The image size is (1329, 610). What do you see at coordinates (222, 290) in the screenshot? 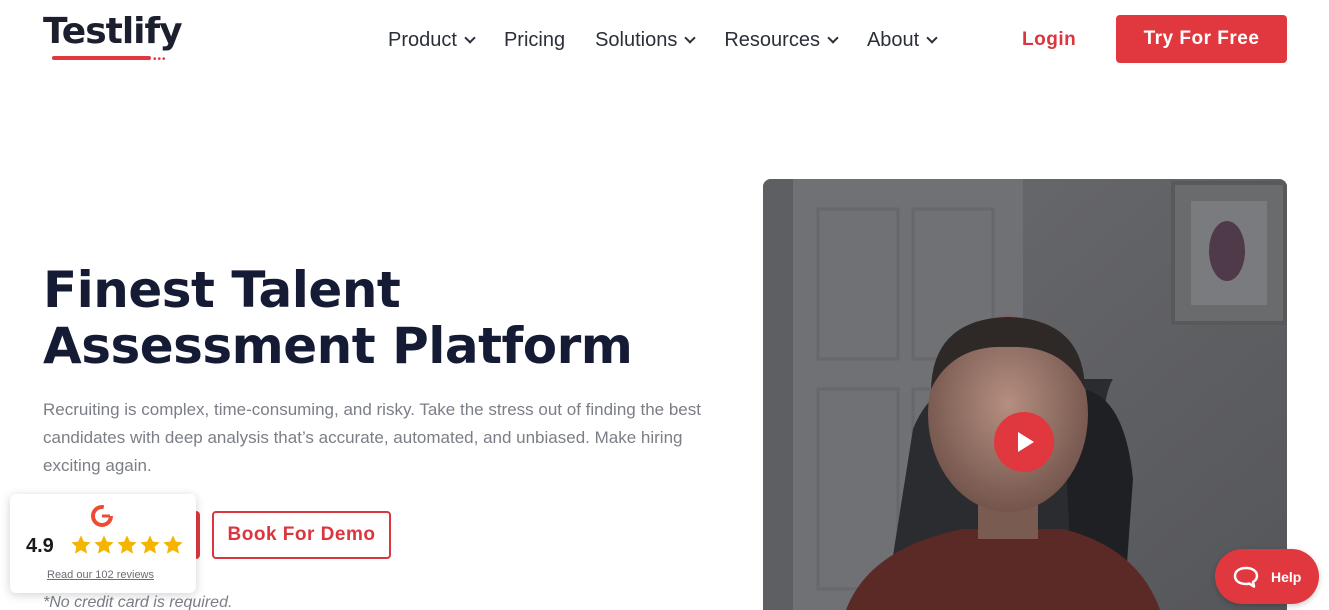
I see `page-title-line-1: Finest Talent` at bounding box center [222, 290].